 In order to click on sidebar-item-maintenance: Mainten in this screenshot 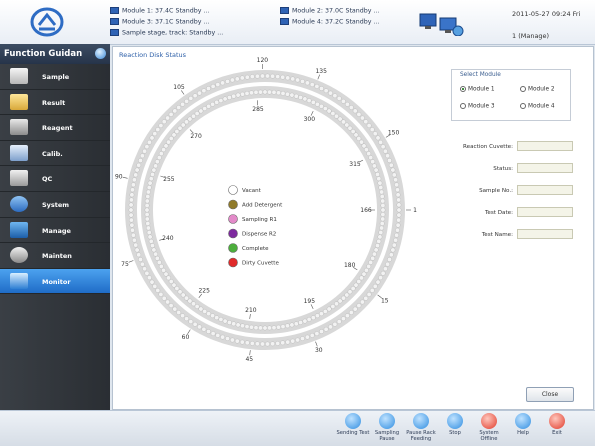, I will do `click(55, 256)`.